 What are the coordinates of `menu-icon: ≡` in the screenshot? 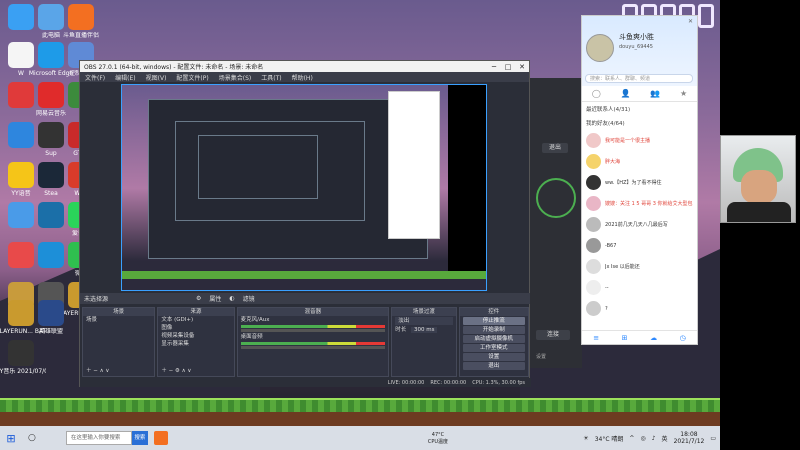 It's located at (596, 338).